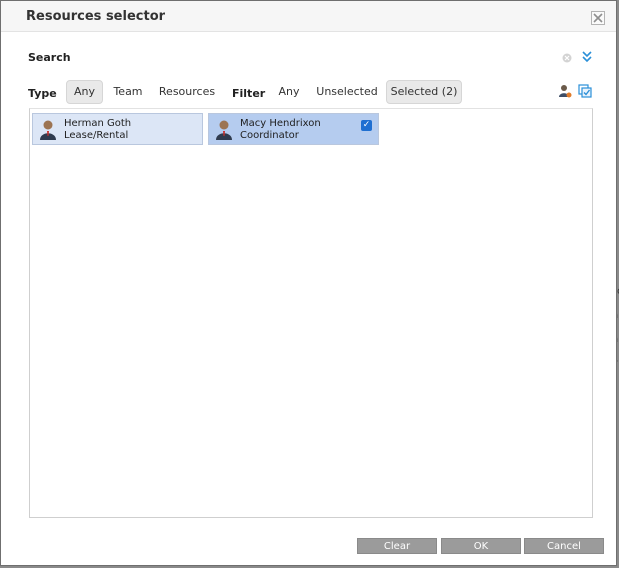 The height and width of the screenshot is (568, 619). What do you see at coordinates (96, 16) in the screenshot?
I see `dialog-title: Resources selector` at bounding box center [96, 16].